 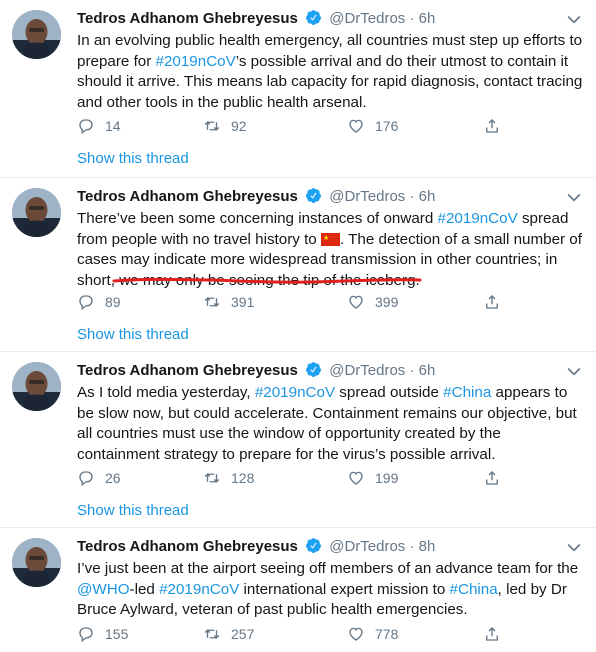 I want to click on timestamp: 8h, so click(x=427, y=546).